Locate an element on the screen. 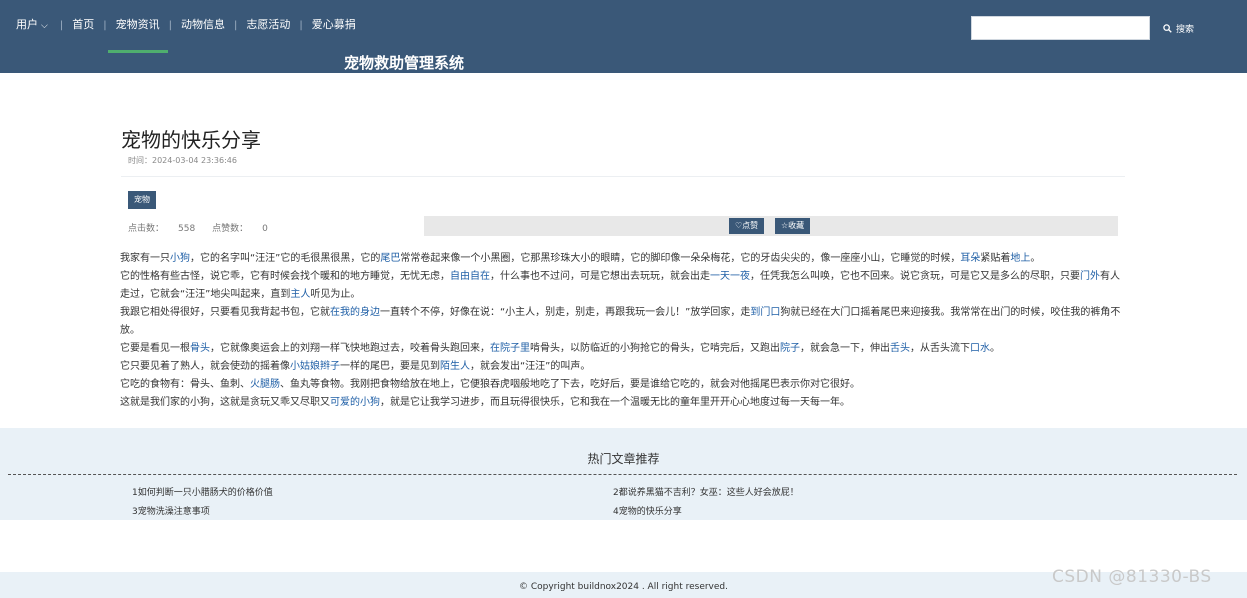 Image resolution: width=1247 pixels, height=598 pixels. keyword-link: 主人 is located at coordinates (300, 294).